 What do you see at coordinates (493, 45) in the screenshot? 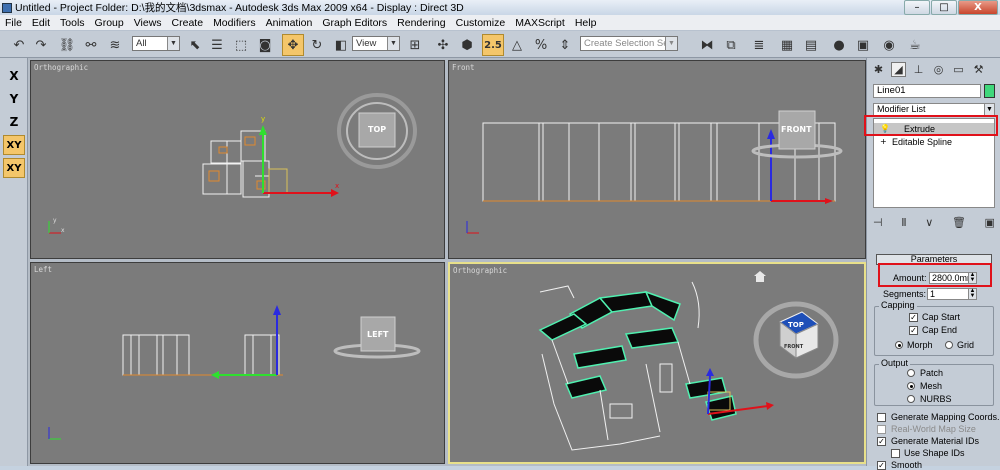
I see `snap-toggle-icon: 2.5` at bounding box center [493, 45].